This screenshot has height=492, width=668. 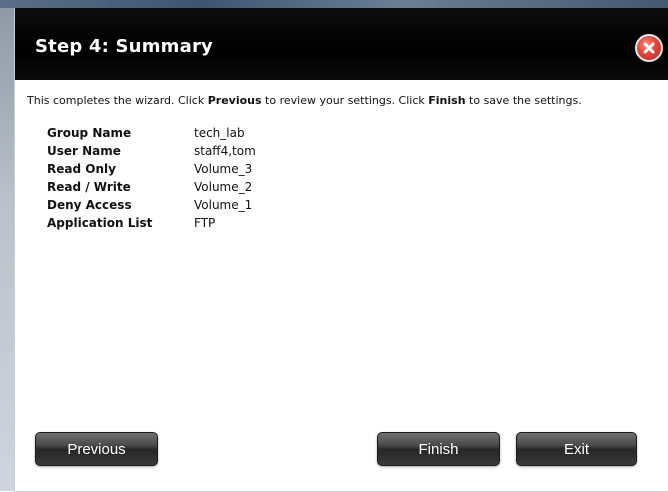 I want to click on summary-label: Read / Write, so click(x=89, y=187).